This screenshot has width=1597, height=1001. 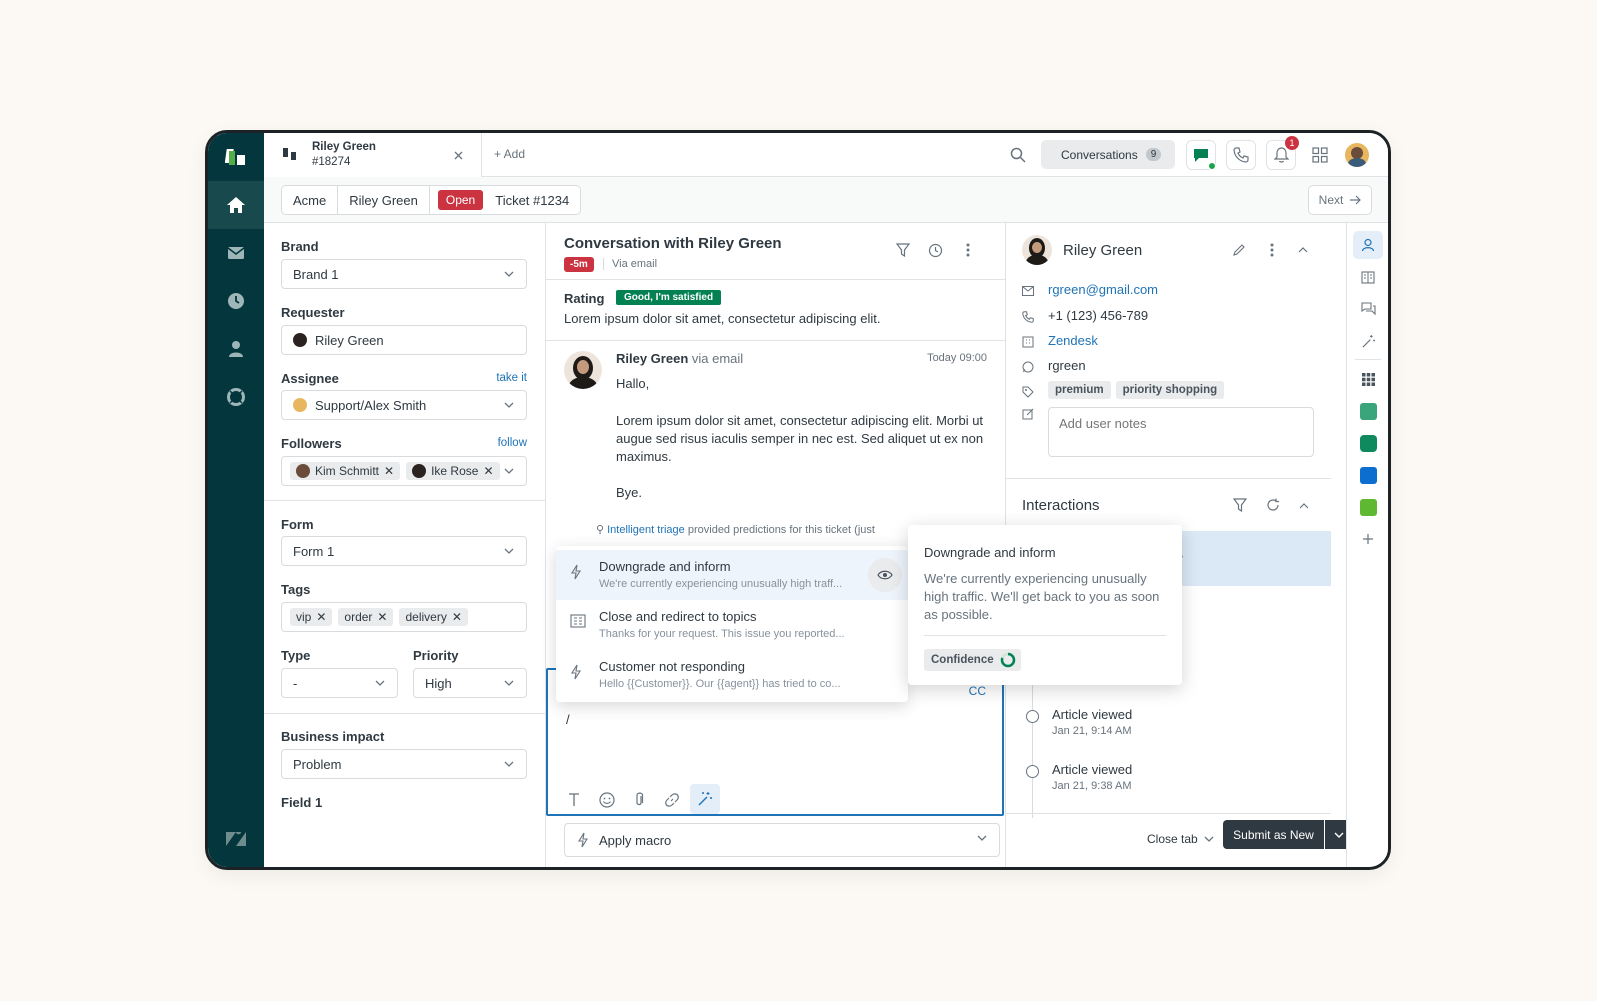 What do you see at coordinates (347, 471) in the screenshot?
I see `follower-name: Kim Schmitt` at bounding box center [347, 471].